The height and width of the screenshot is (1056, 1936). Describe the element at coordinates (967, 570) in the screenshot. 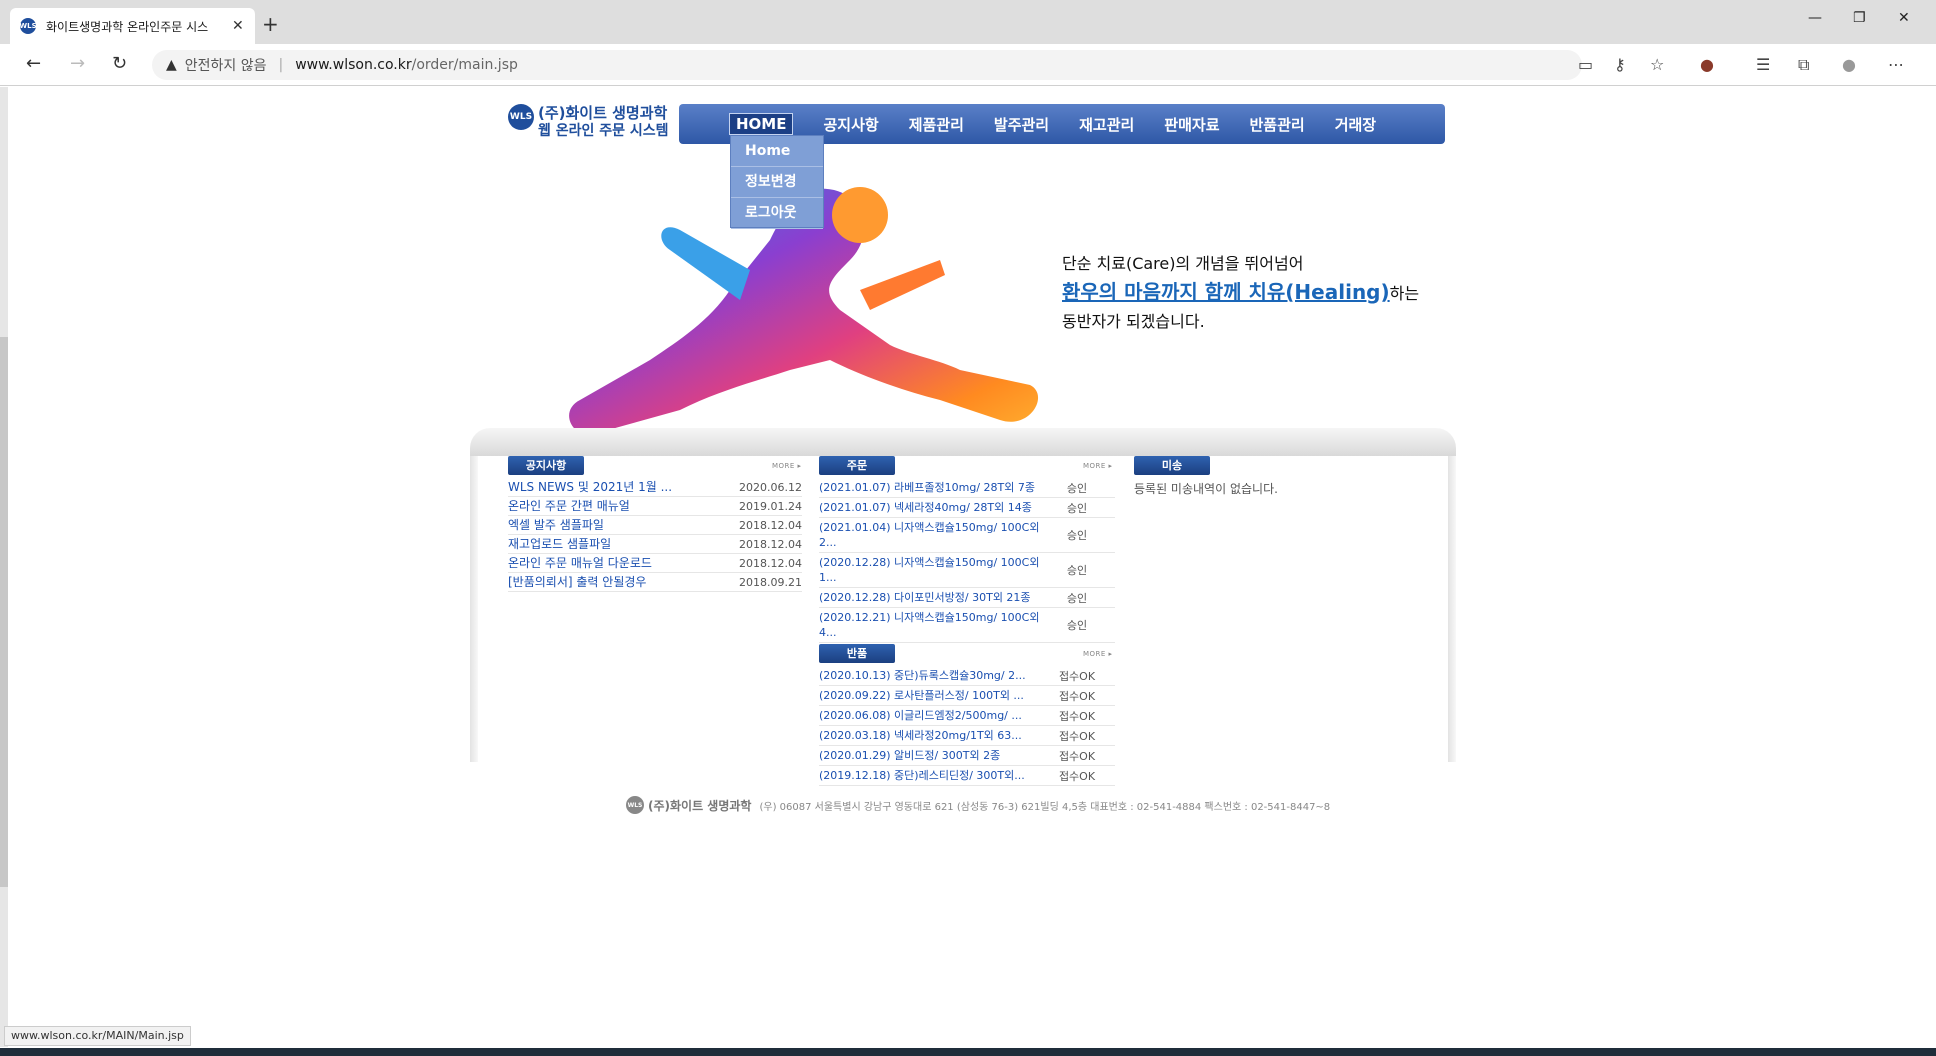

I see `table-row: (2020.12.28) 니자액스캡슐150mg/ 100C외 1... 승인` at that location.